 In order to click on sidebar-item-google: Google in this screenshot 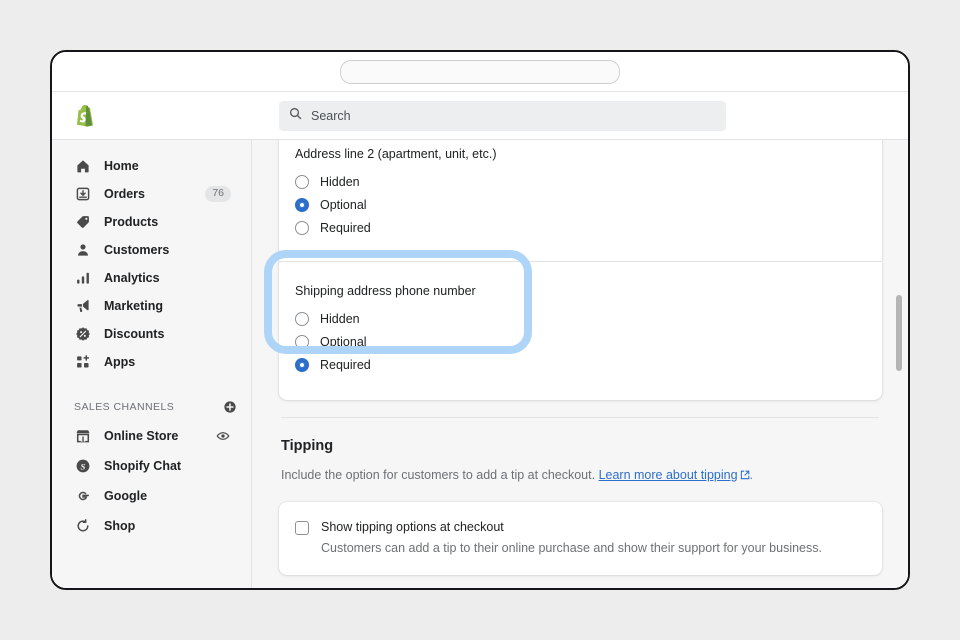, I will do `click(151, 496)`.